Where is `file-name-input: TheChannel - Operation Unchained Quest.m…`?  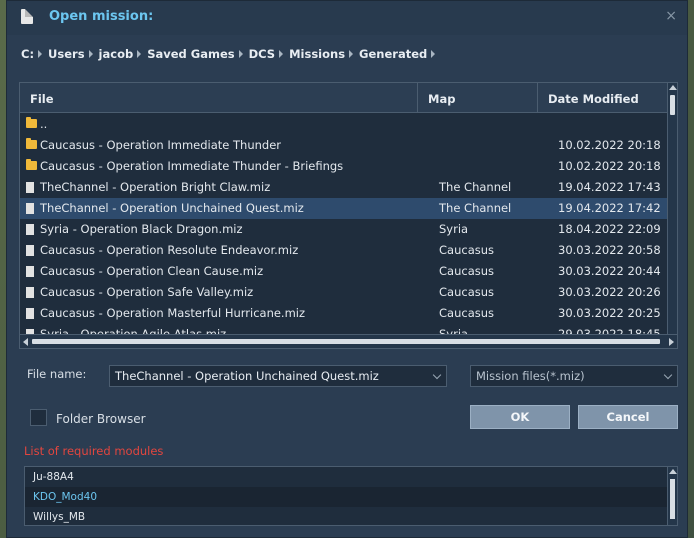 file-name-input: TheChannel - Operation Unchained Quest.m… is located at coordinates (278, 376).